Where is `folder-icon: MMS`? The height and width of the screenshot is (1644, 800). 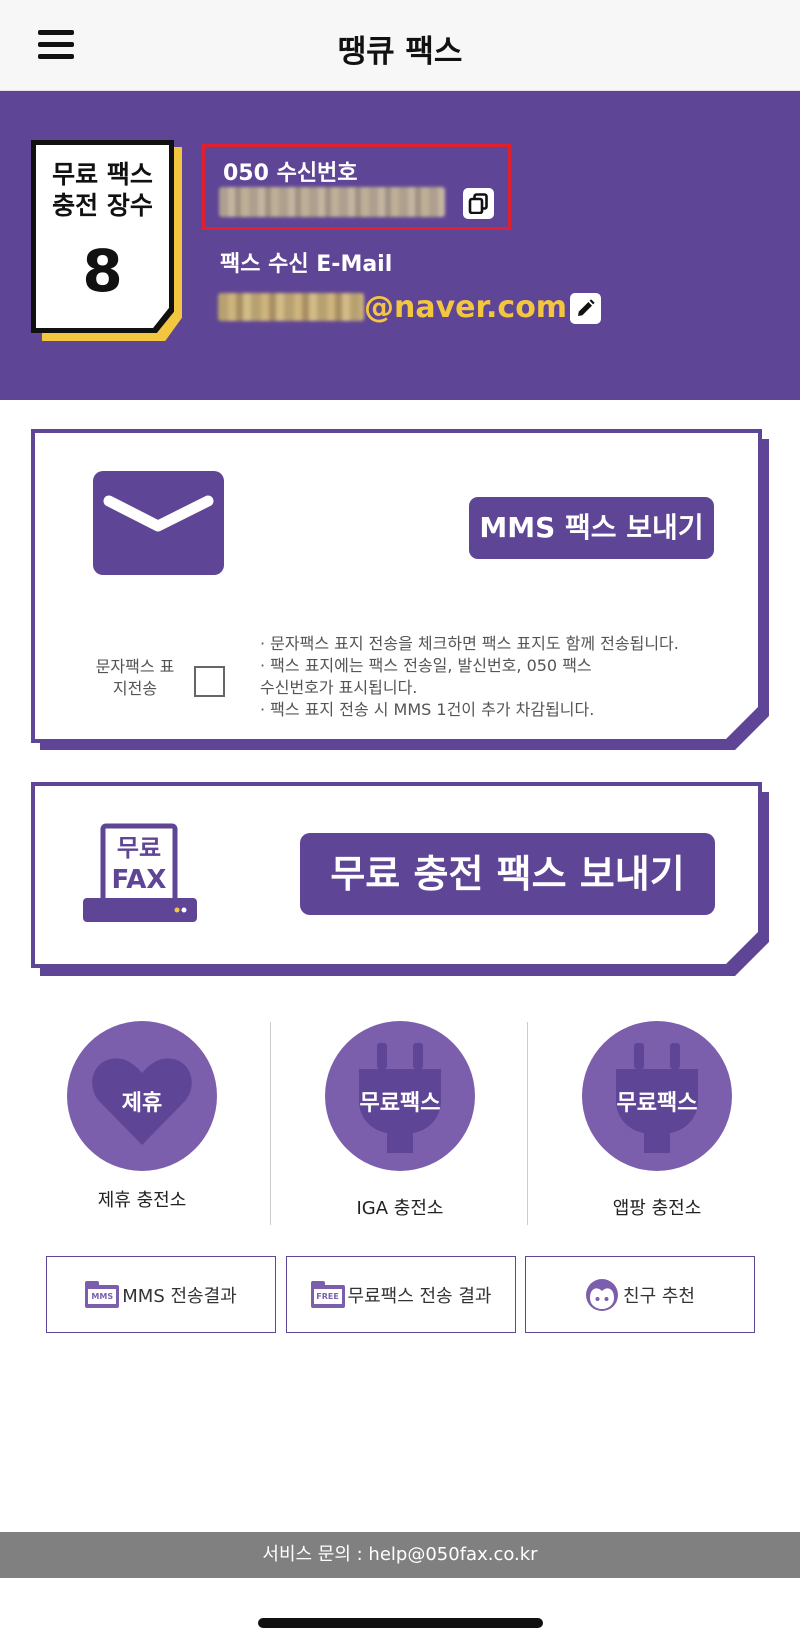 folder-icon: MMS is located at coordinates (102, 1294).